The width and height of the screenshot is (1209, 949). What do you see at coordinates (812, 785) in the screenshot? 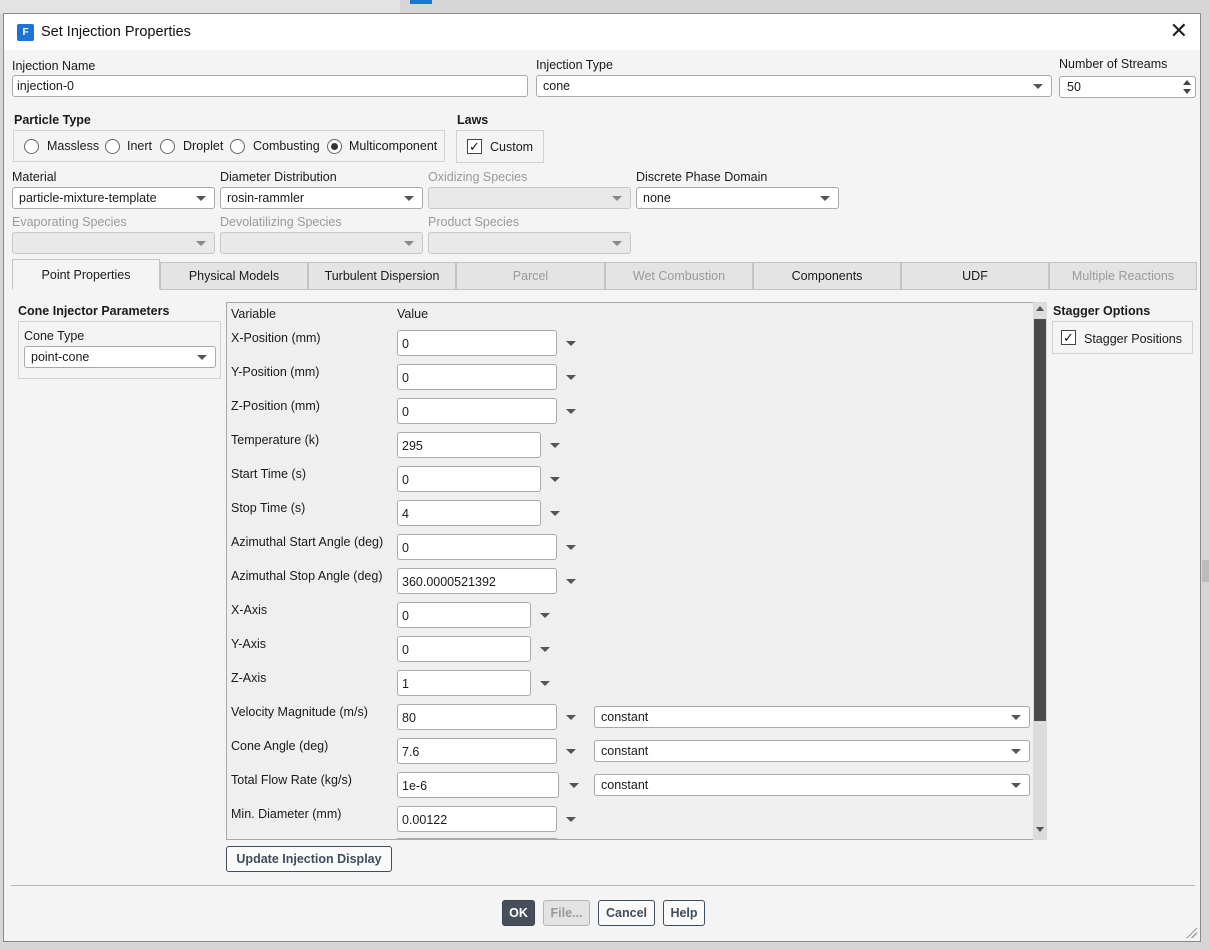
I see `total-flow-rate-profile-dropdown: constant` at bounding box center [812, 785].